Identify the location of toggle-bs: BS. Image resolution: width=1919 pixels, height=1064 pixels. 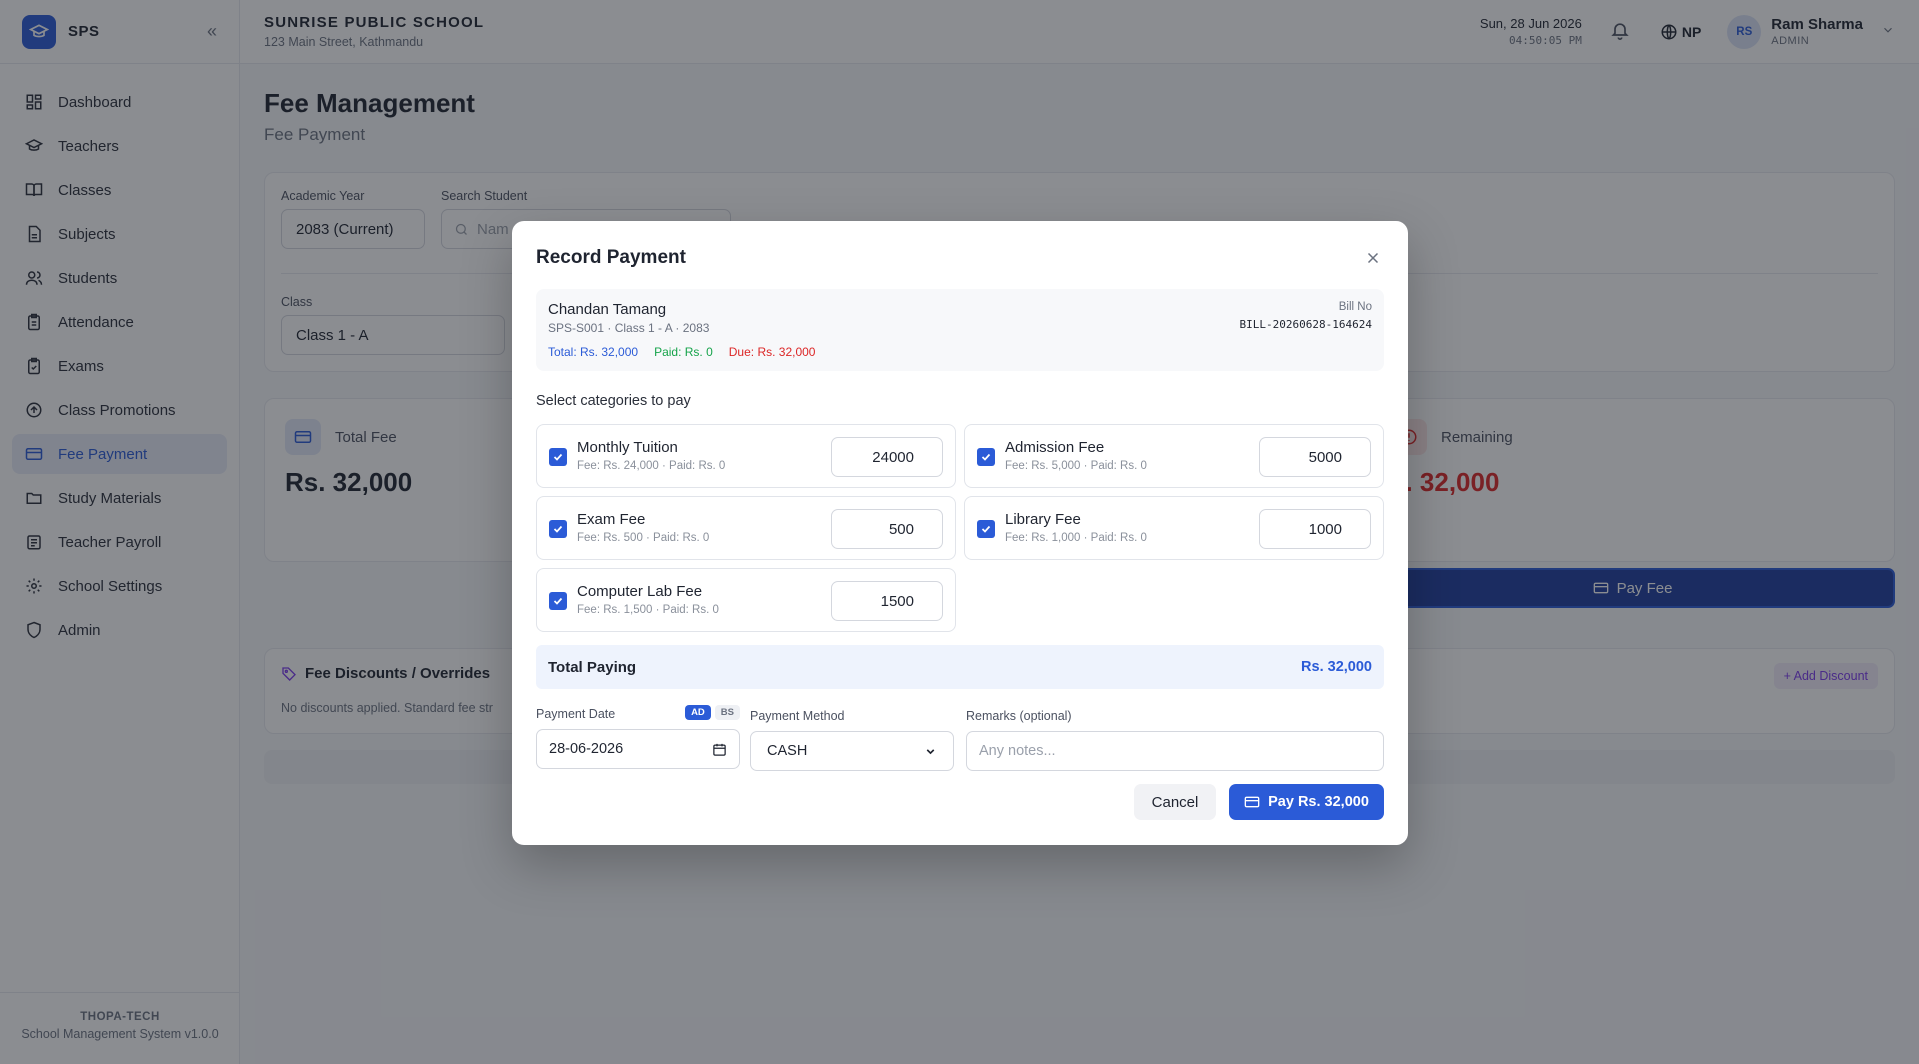
(727, 712).